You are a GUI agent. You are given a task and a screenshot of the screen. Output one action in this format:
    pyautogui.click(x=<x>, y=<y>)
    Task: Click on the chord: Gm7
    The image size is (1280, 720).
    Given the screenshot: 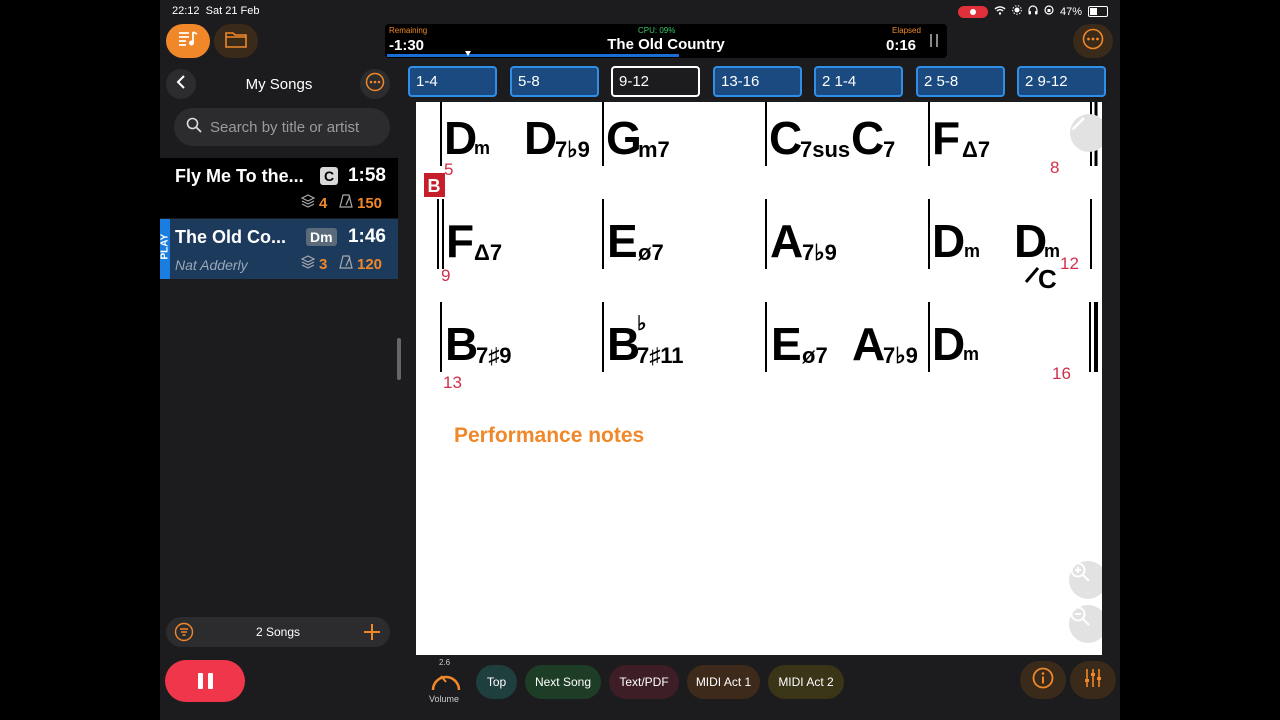 What is the action you would take?
    pyautogui.click(x=638, y=138)
    